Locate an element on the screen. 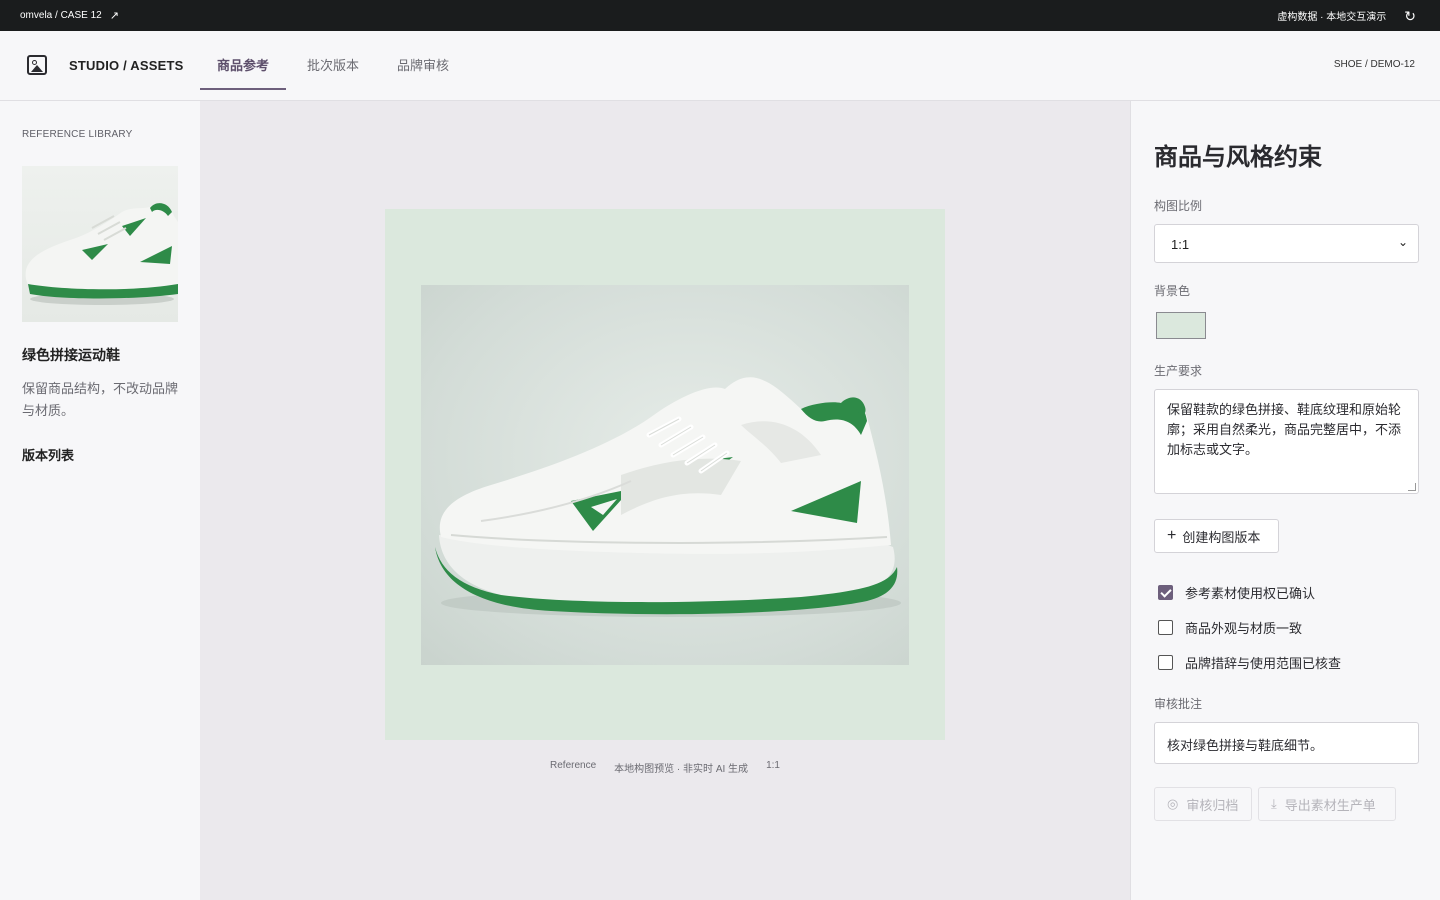 The image size is (1440, 900). ratio-select: 1:1 ⌄ is located at coordinates (1286, 243).